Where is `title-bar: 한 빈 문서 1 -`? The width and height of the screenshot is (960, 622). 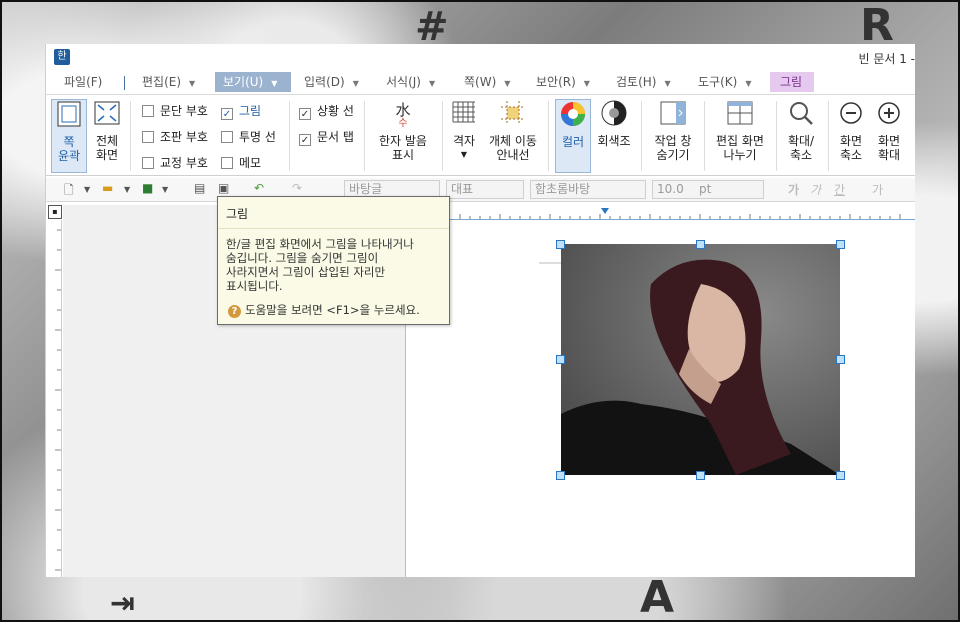
title-bar: 한 빈 문서 1 - is located at coordinates (480, 57).